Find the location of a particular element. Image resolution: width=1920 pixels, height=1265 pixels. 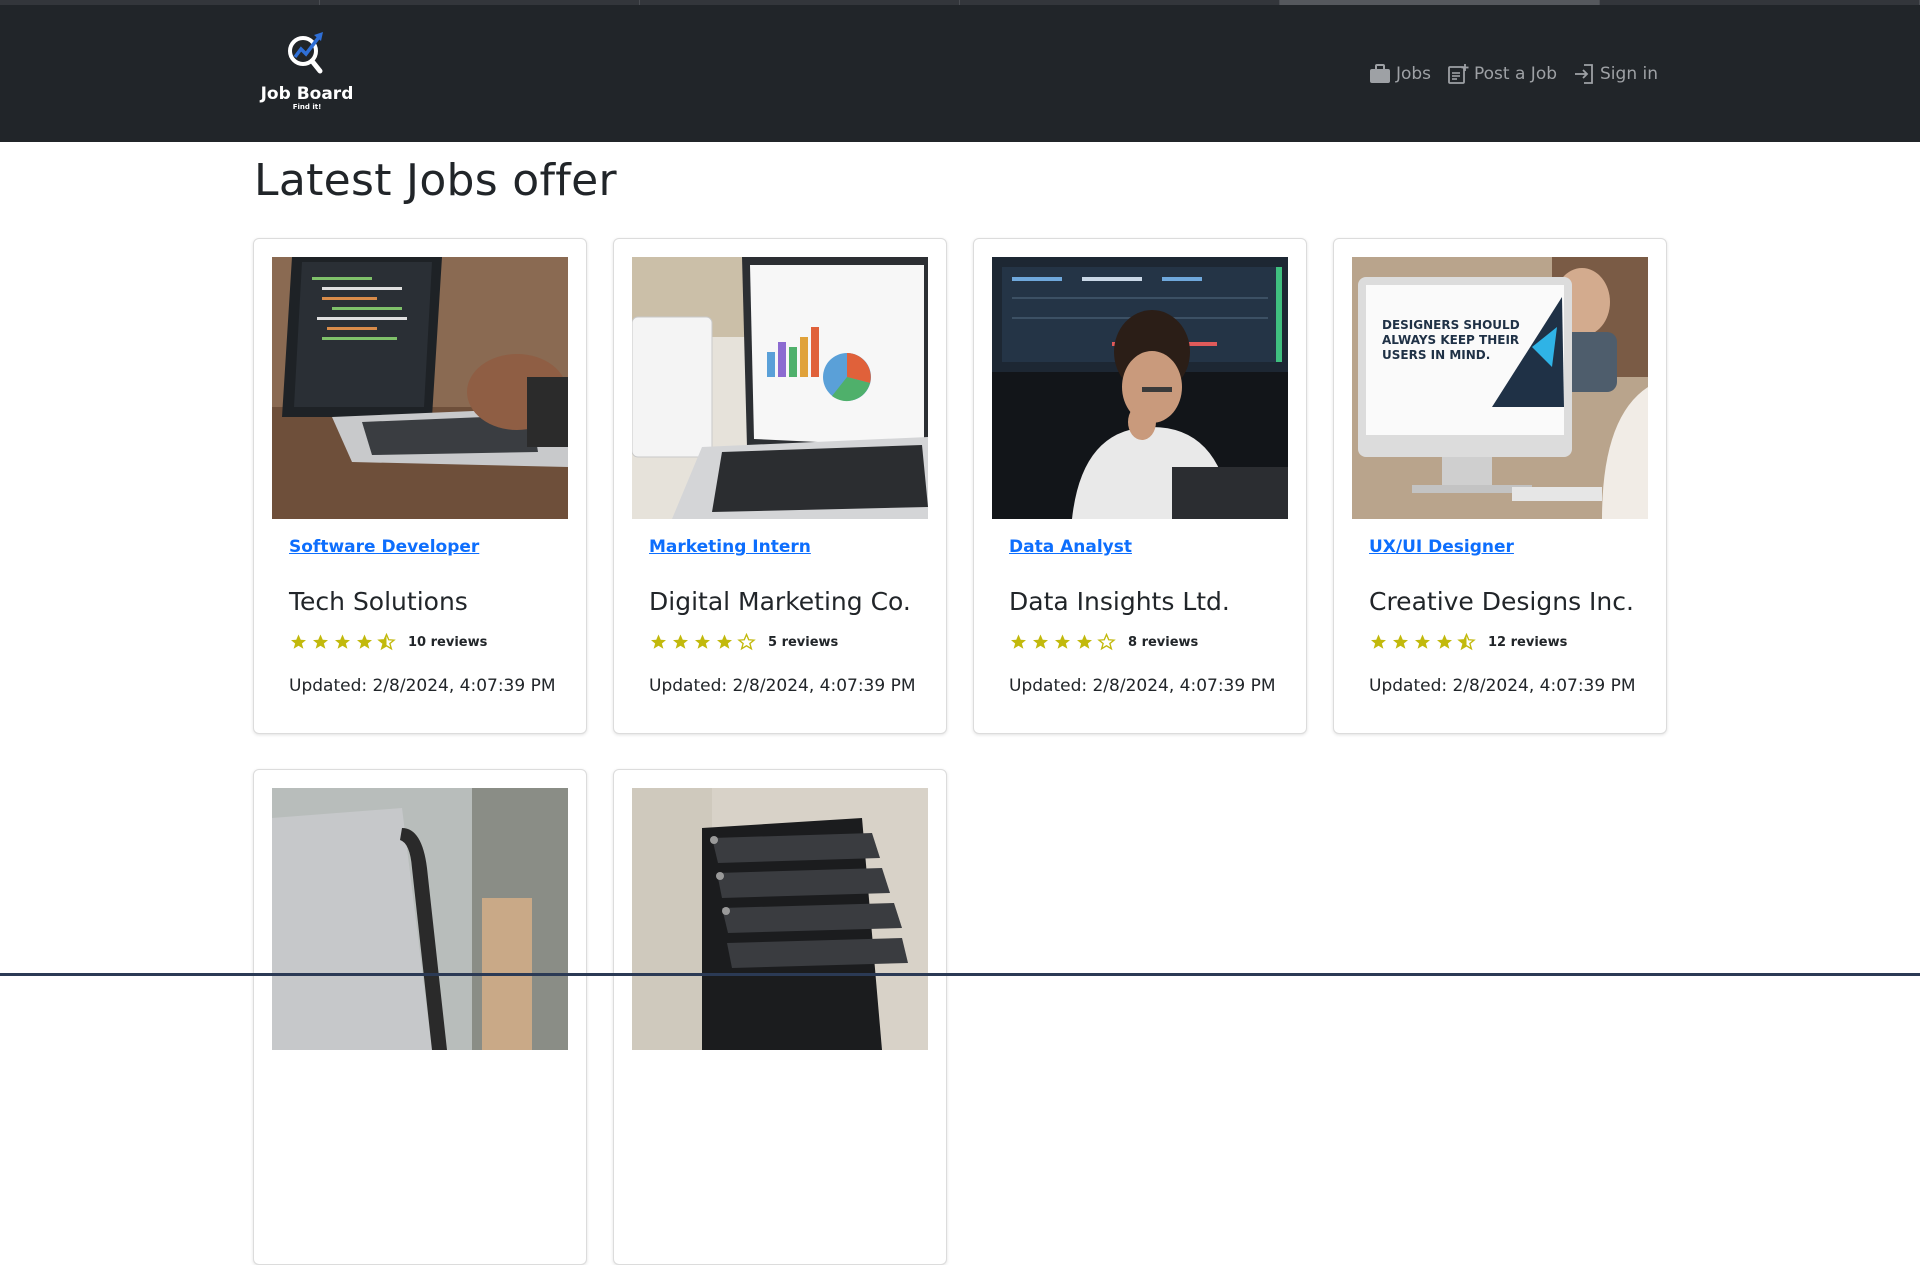

review-count: 12 reviews is located at coordinates (1528, 642).